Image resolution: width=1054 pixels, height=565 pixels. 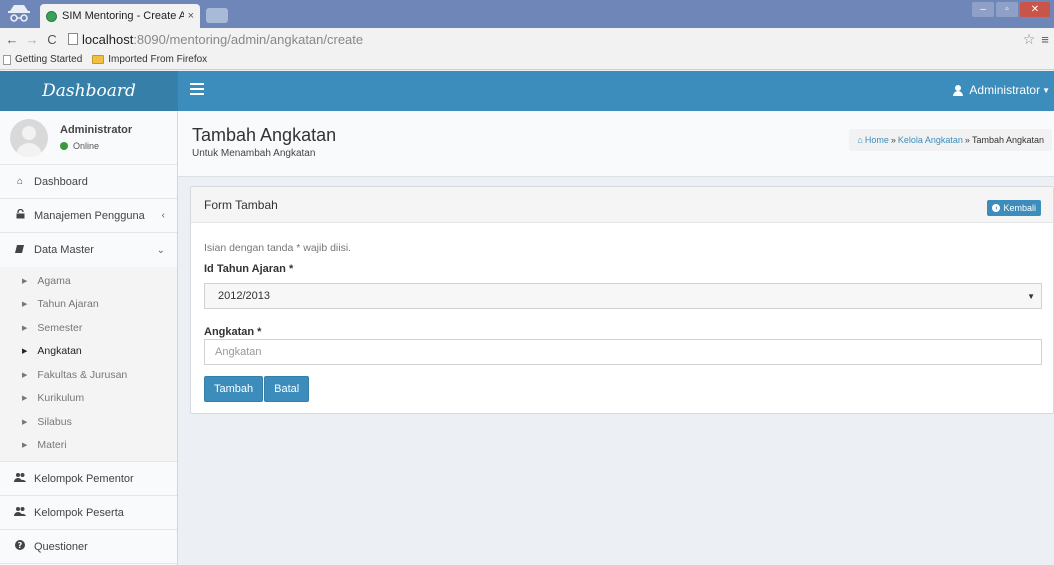 I want to click on window-controls: – ▫ ✕, so click(x=1011, y=9).